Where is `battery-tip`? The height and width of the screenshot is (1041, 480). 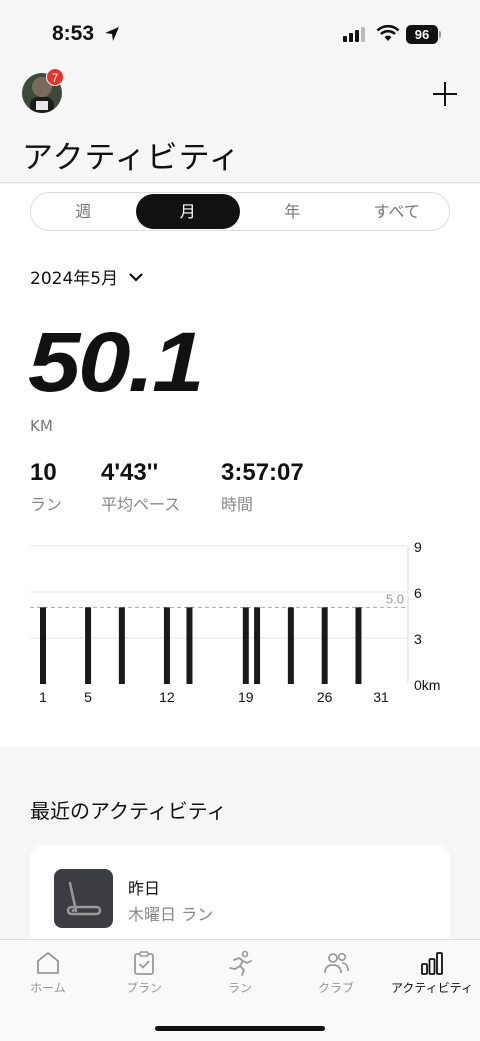 battery-tip is located at coordinates (440, 34).